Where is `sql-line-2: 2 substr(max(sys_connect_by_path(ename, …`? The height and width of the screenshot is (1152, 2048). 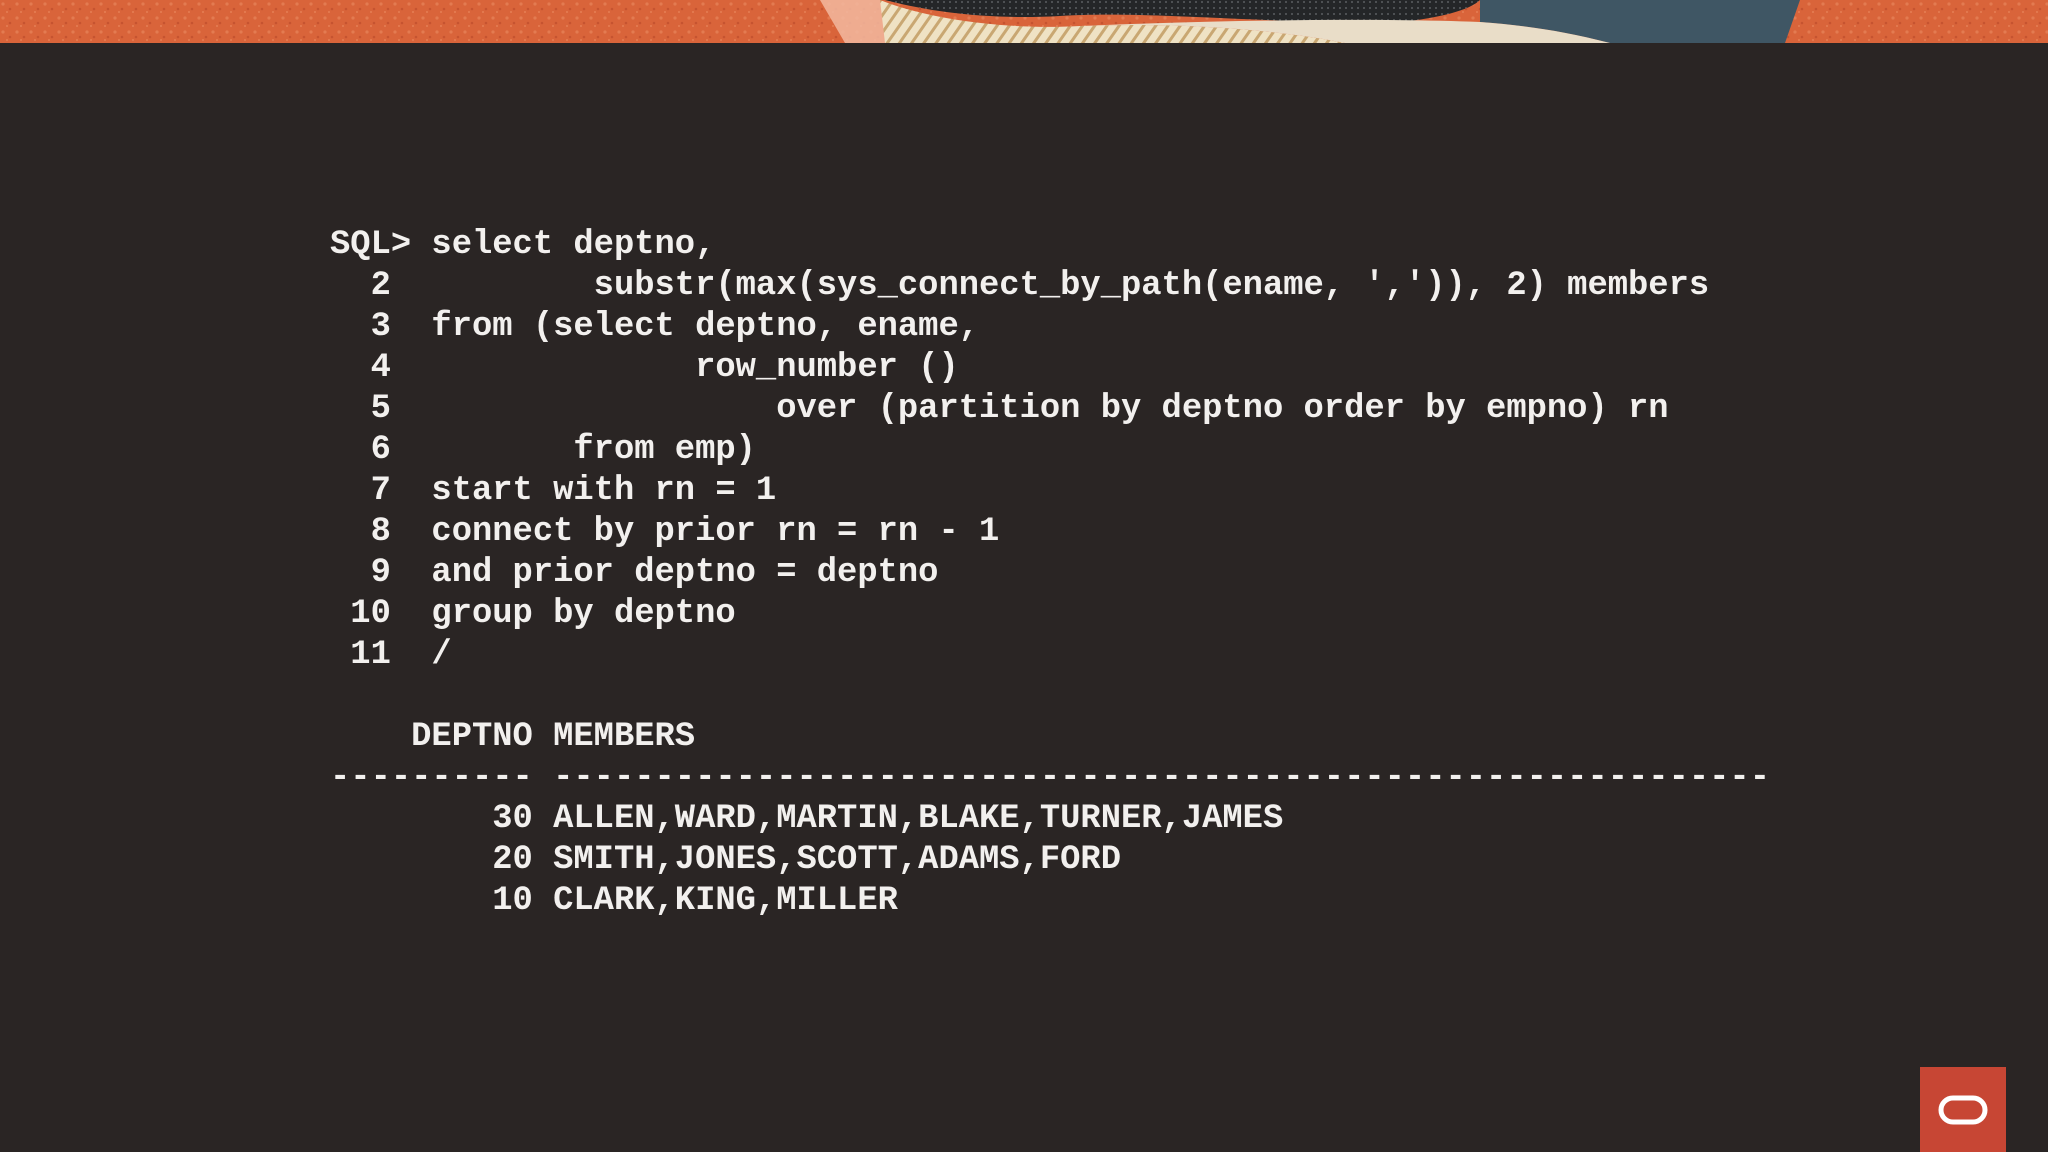
sql-line-2: 2 substr(max(sys_connect_by_path(ename, … is located at coordinates (1050, 286).